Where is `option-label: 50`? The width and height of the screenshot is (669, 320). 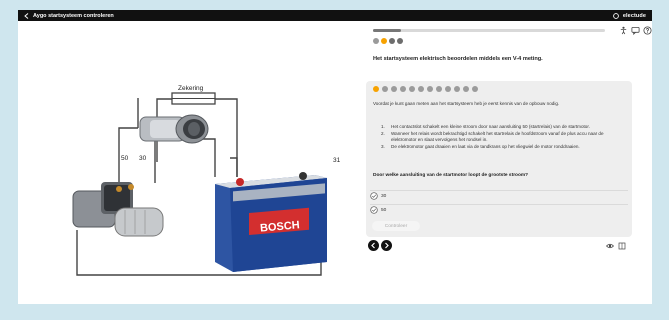
option-label: 50 is located at coordinates (384, 210).